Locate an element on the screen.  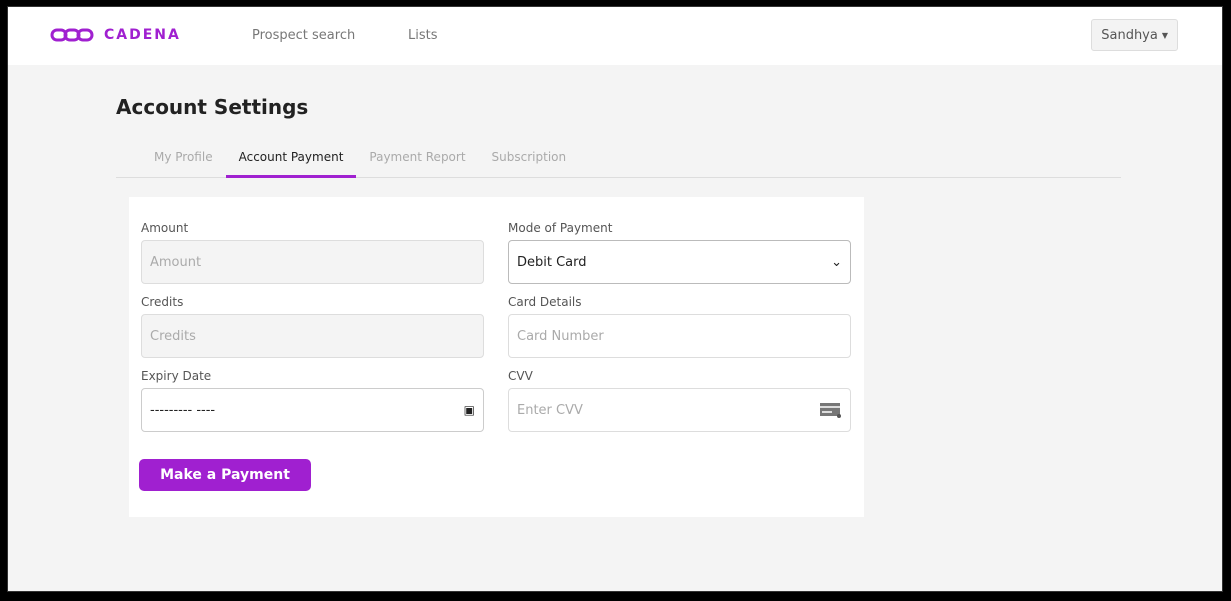
tab-payment-report: Payment Report is located at coordinates (417, 161).